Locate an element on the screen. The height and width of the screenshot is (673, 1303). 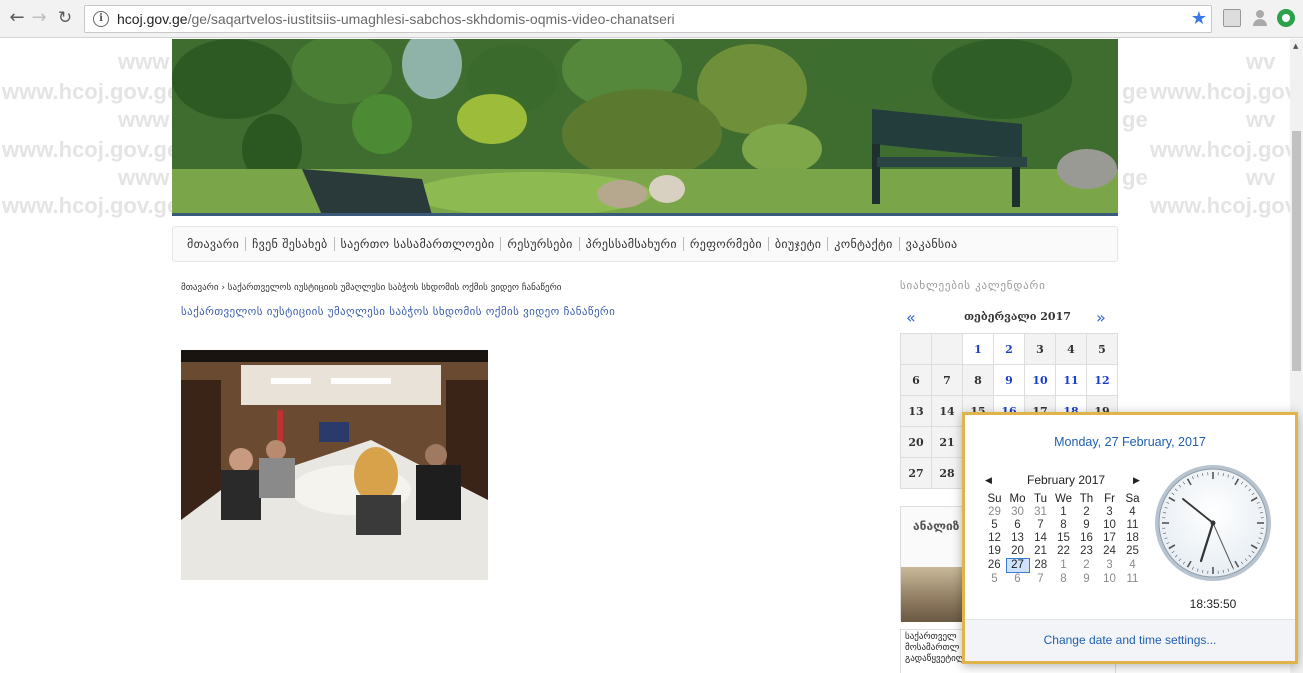
popup-day: 31 is located at coordinates (1040, 512).